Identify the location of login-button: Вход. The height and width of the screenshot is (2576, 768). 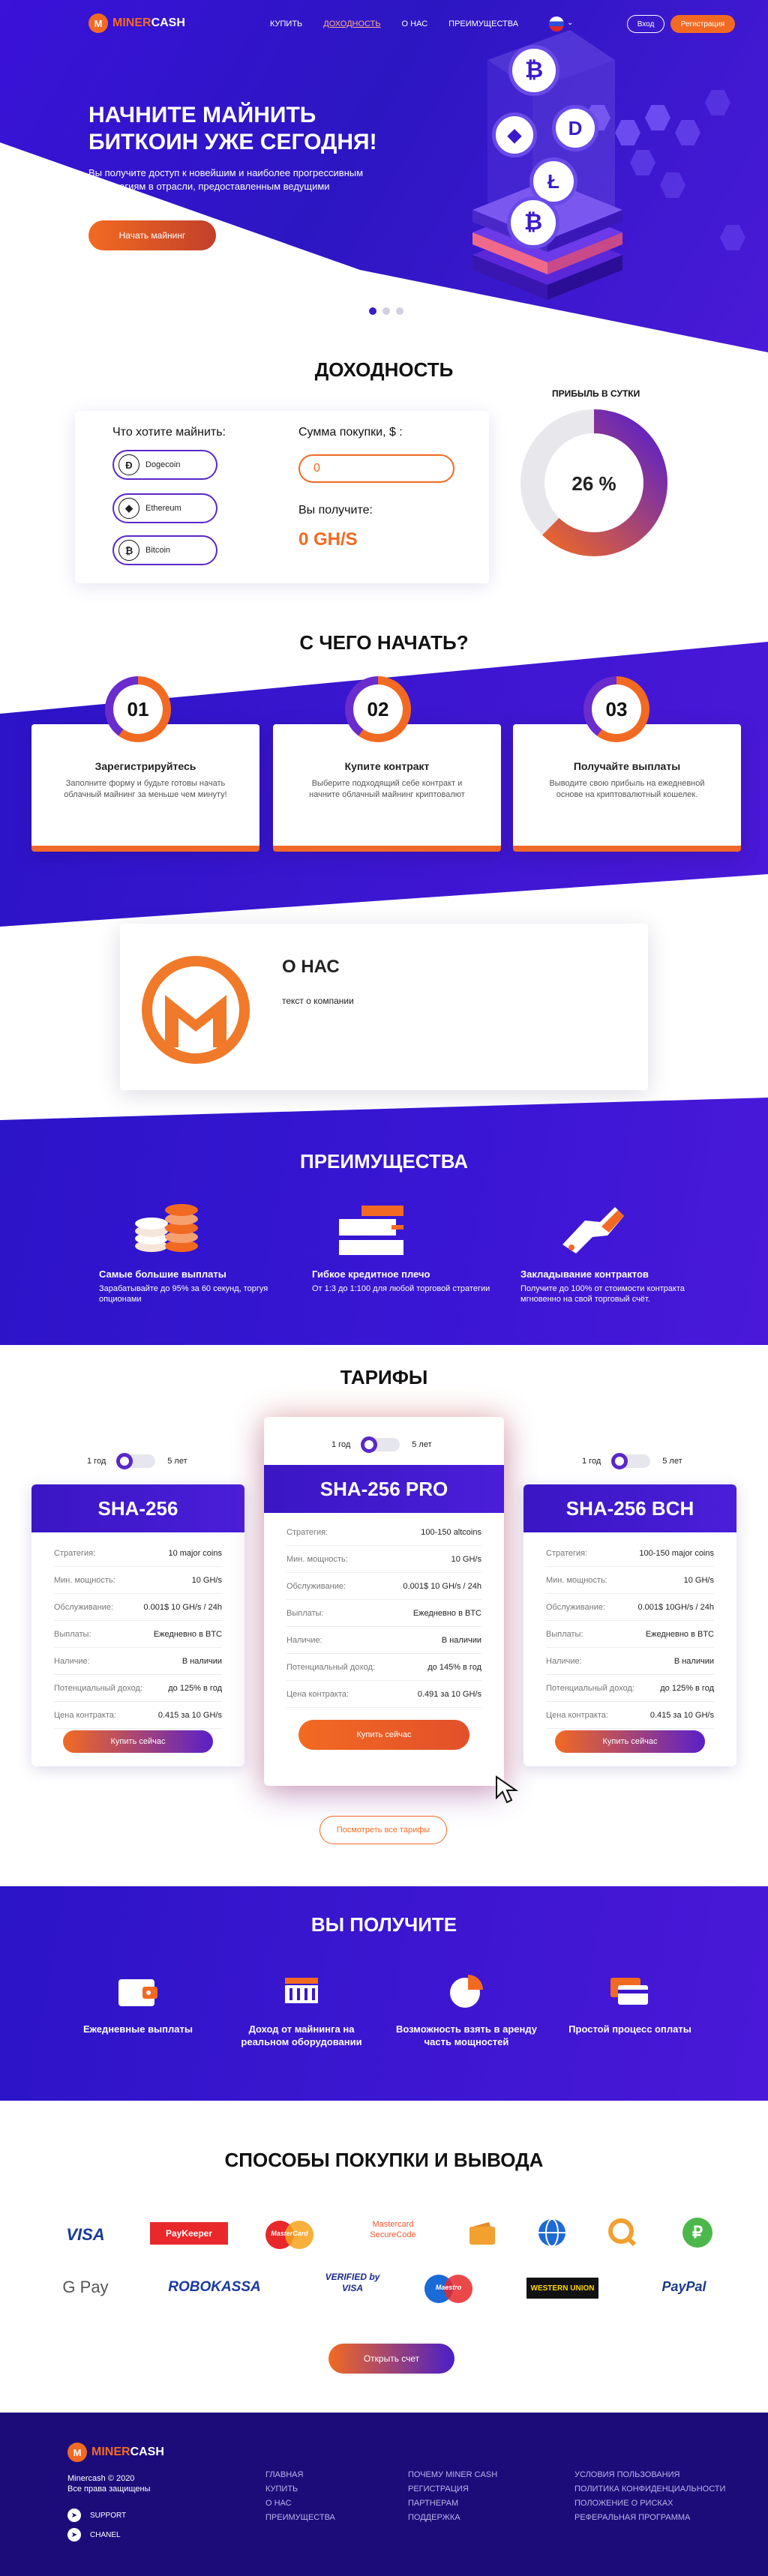
(645, 24).